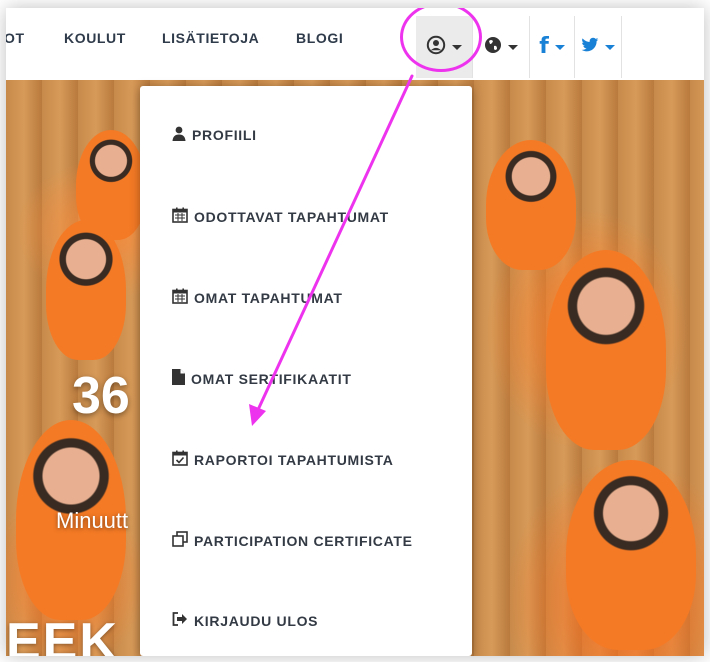 The height and width of the screenshot is (662, 710). What do you see at coordinates (271, 378) in the screenshot?
I see `menu-item-label: OMAT SERTIFIKAATIT` at bounding box center [271, 378].